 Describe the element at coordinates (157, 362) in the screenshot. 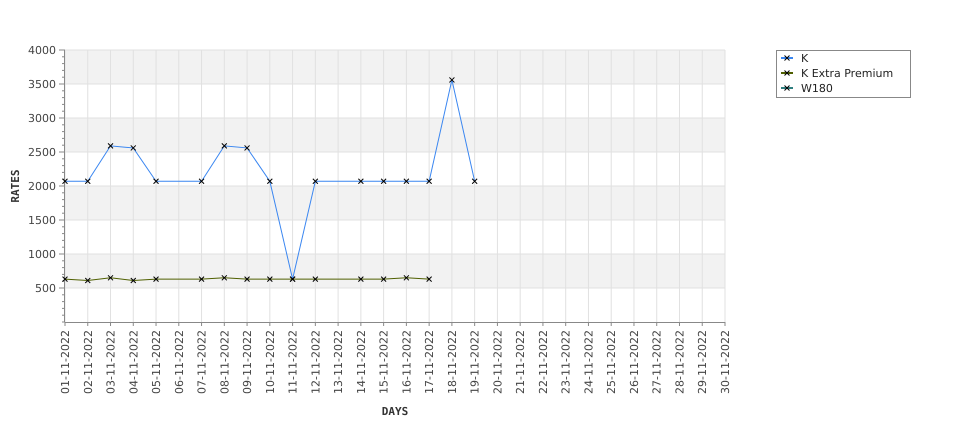

I see `tick-label: 05-11-2022` at that location.